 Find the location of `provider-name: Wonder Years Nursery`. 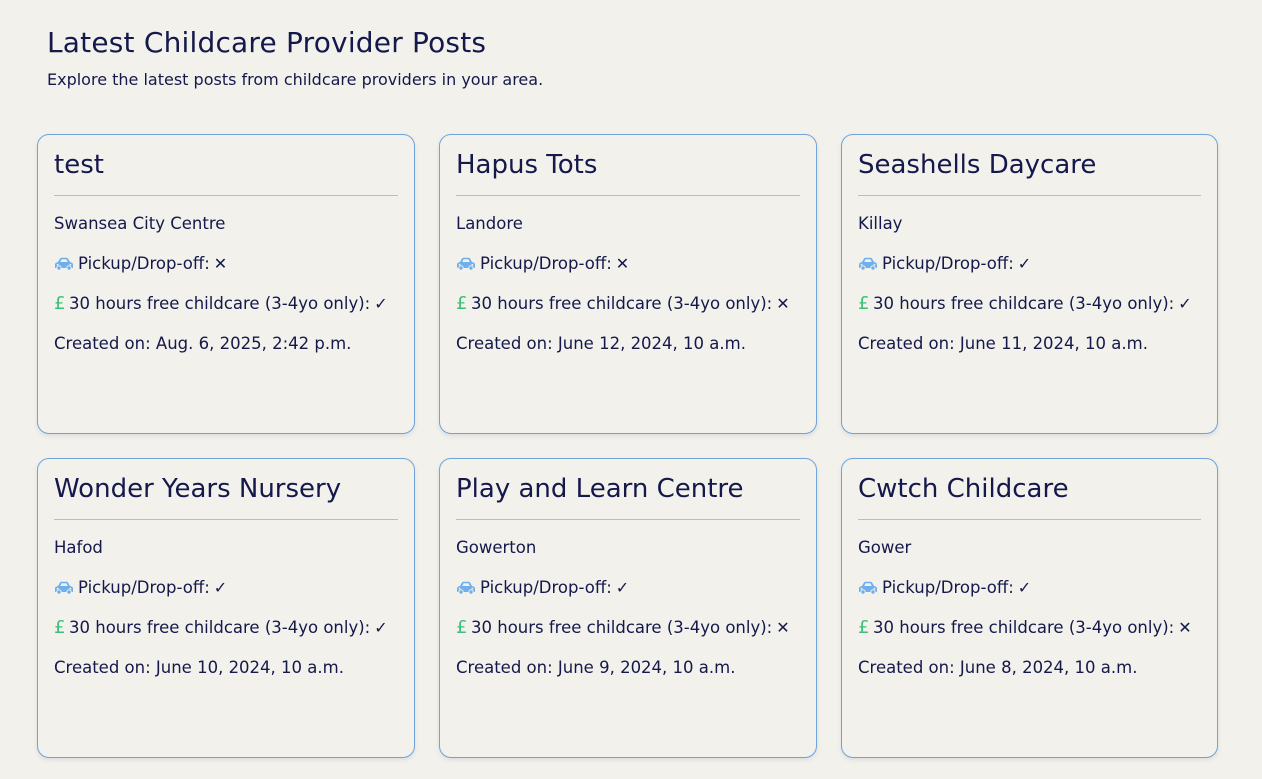

provider-name: Wonder Years Nursery is located at coordinates (198, 489).